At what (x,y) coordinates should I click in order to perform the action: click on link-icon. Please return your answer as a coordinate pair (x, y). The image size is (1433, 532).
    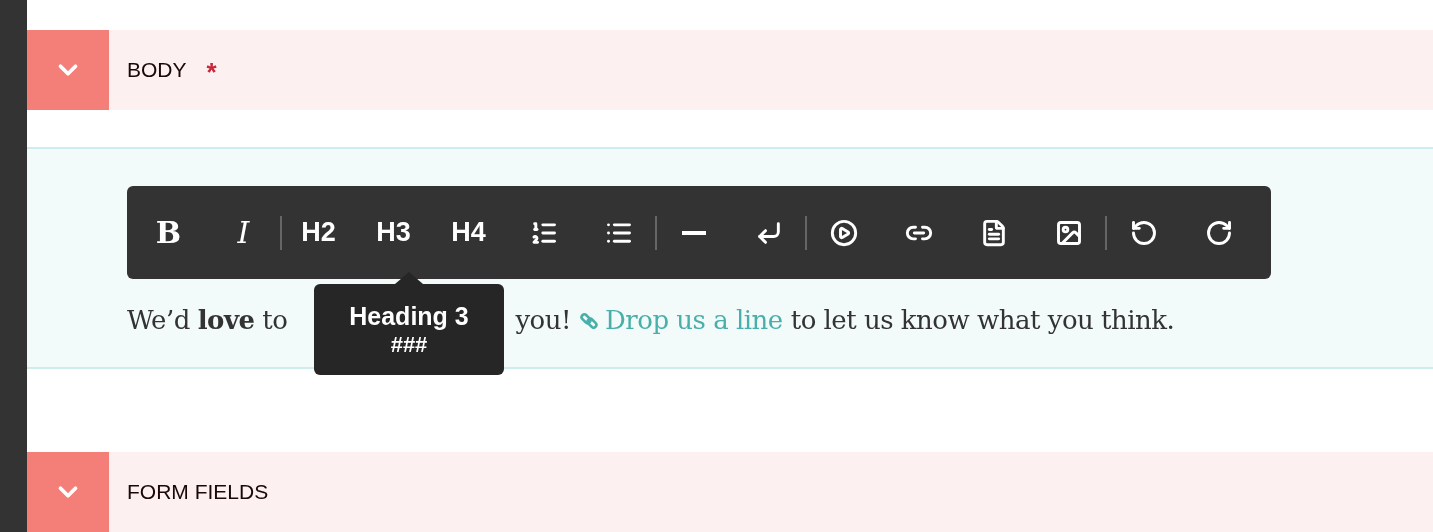
    Looking at the image, I should click on (588, 320).